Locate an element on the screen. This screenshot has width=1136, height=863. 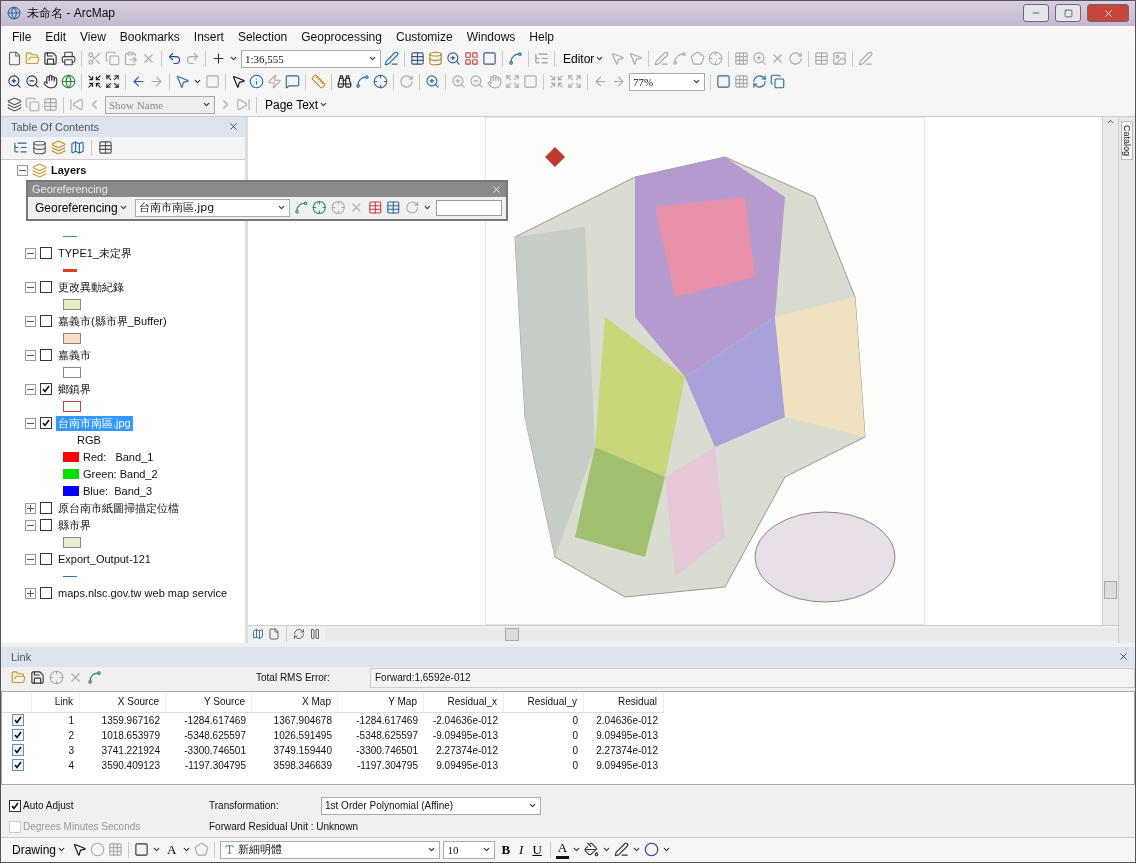
menu-item: Help is located at coordinates (542, 36).